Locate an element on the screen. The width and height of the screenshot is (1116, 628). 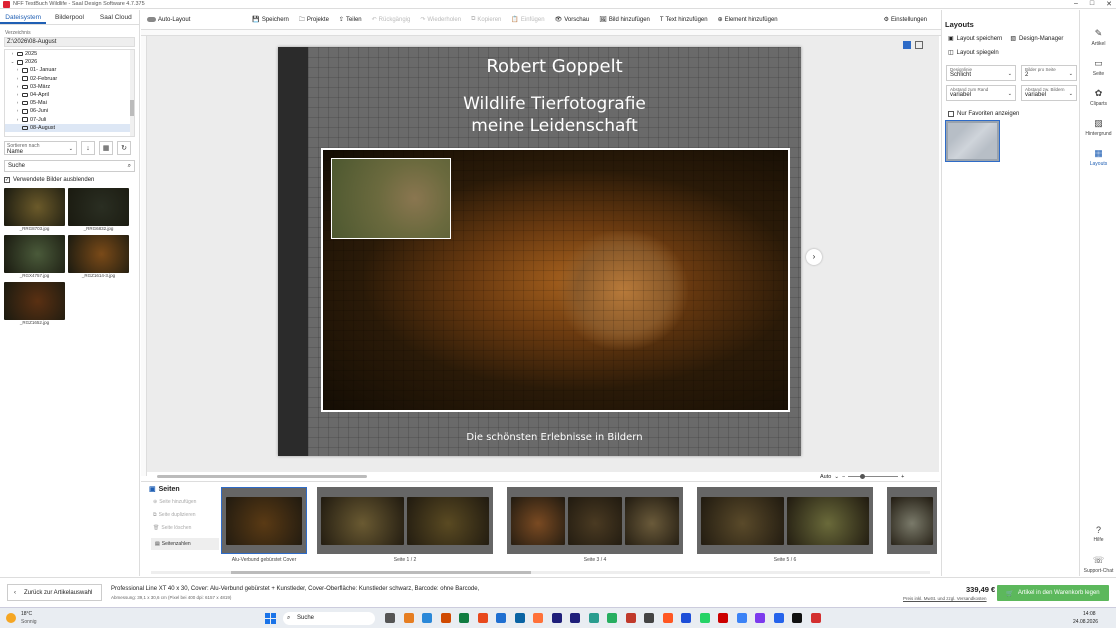
next-page-button: › is located at coordinates (814, 257).